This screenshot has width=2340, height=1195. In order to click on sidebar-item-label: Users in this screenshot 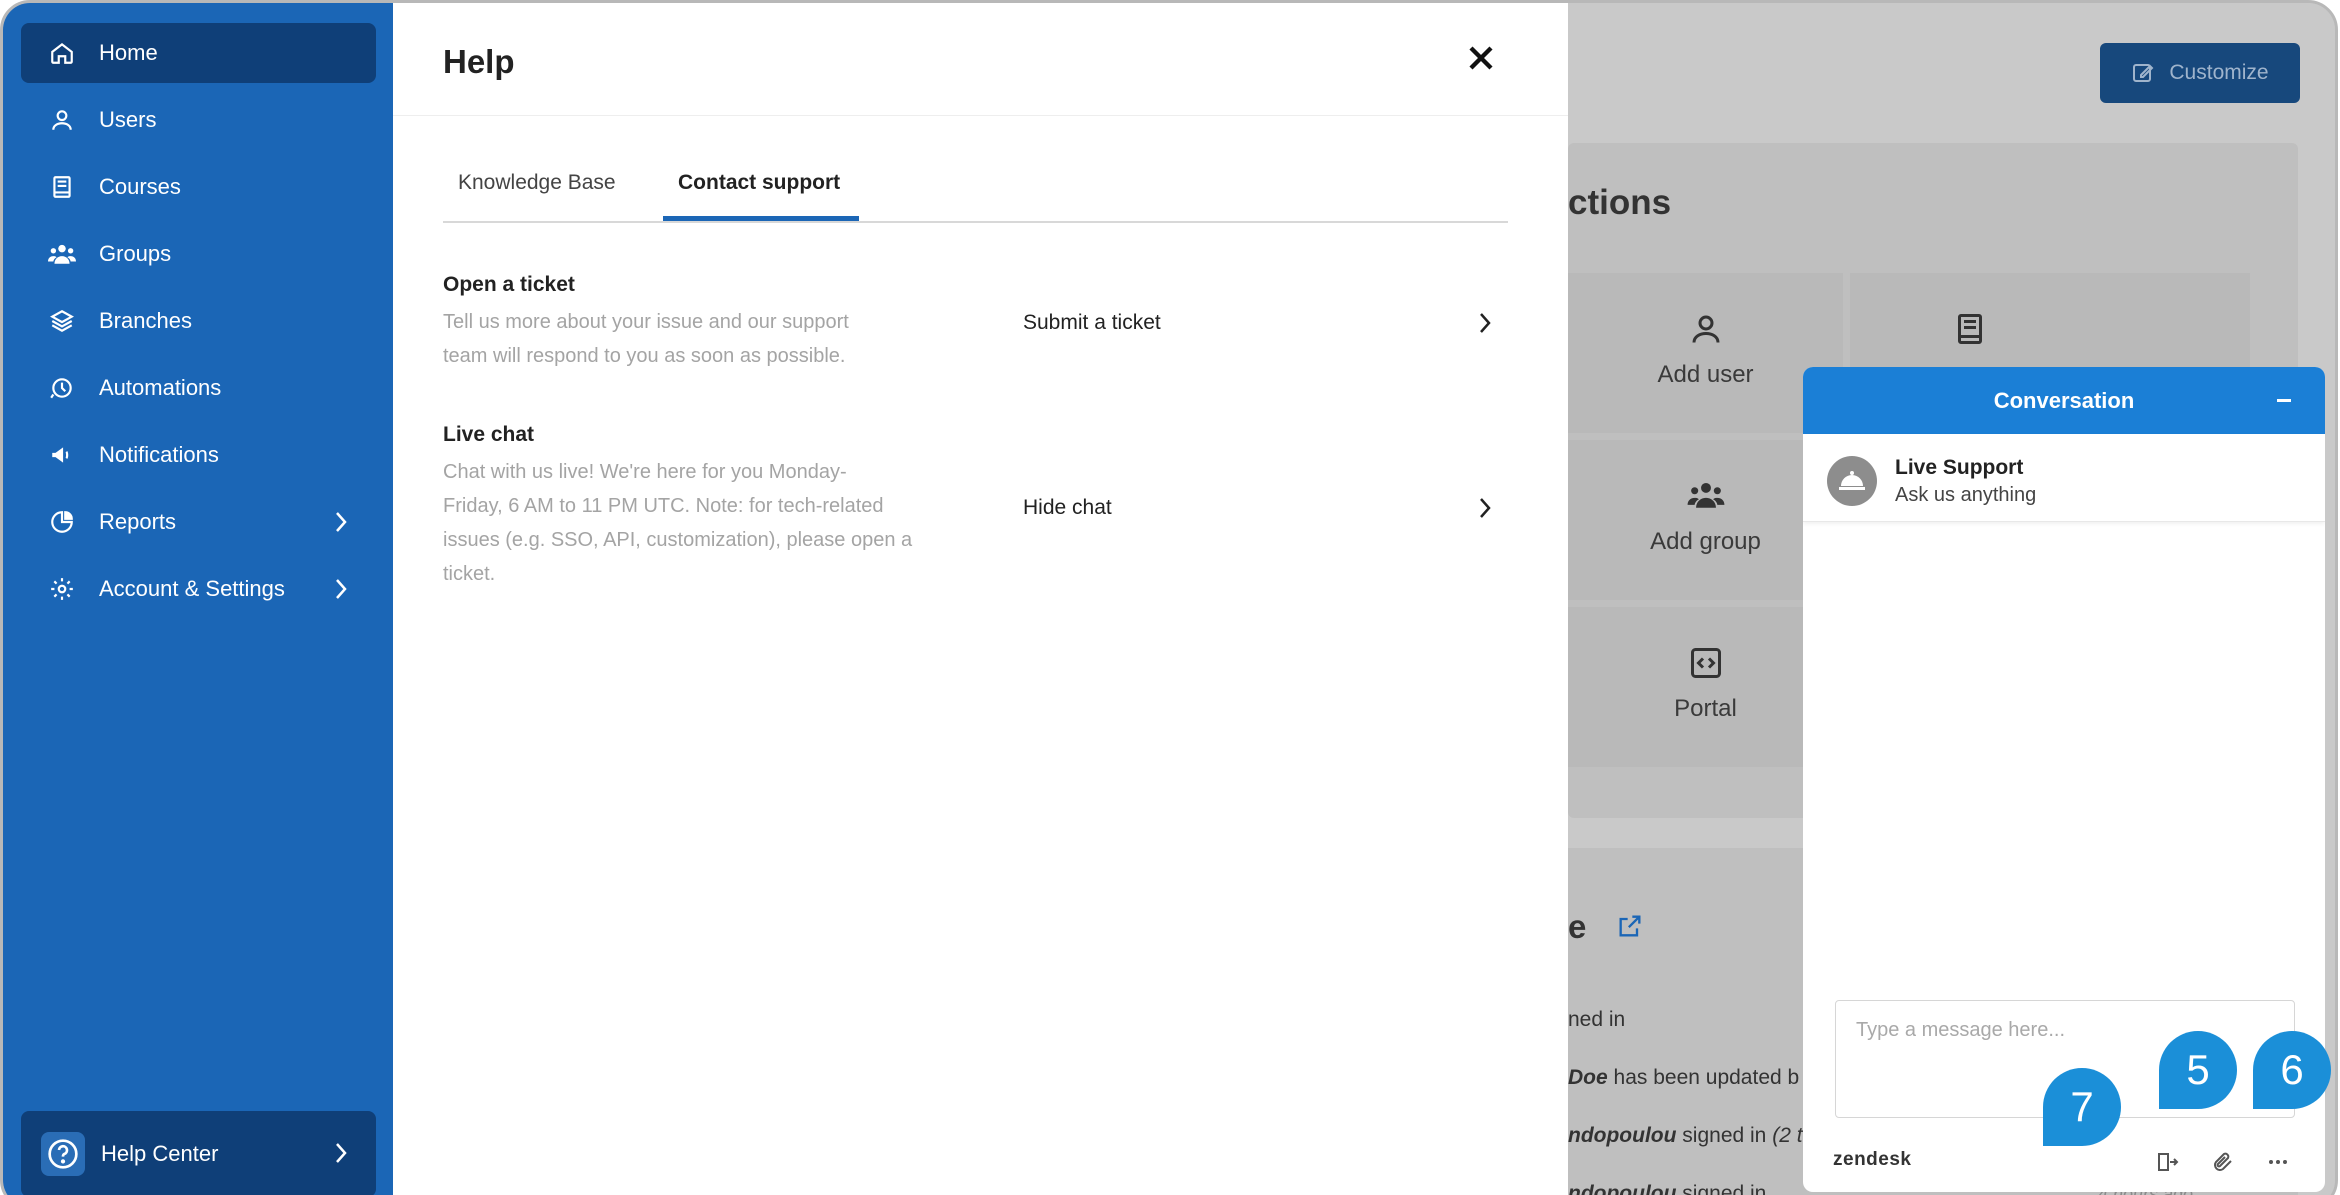, I will do `click(128, 119)`.